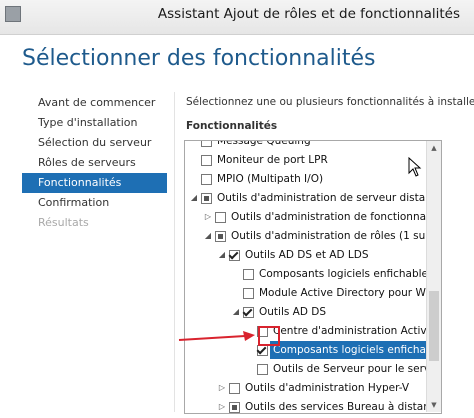 The height and width of the screenshot is (418, 474). I want to click on page-title: Sélectionner des fonctionnalités, so click(199, 58).